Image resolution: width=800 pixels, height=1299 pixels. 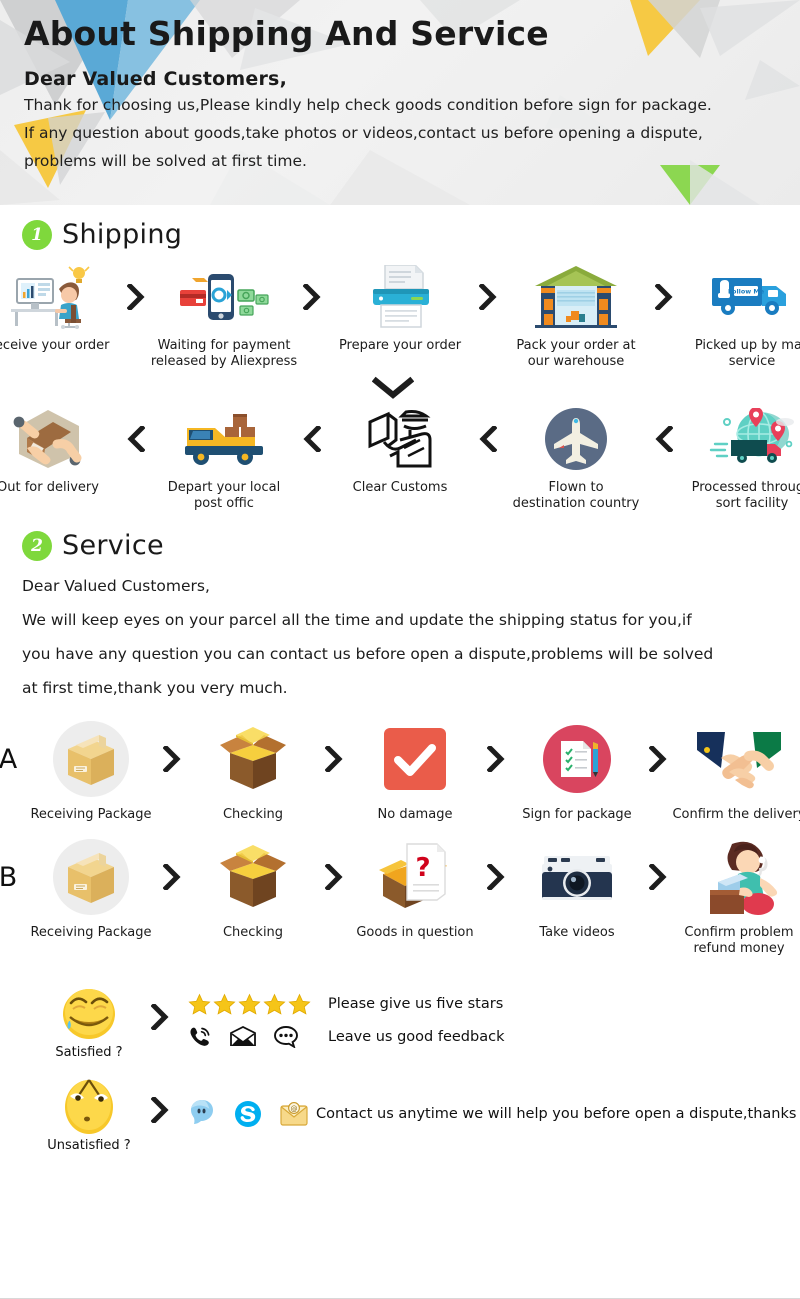 What do you see at coordinates (253, 759) in the screenshot?
I see `open-box-icon` at bounding box center [253, 759].